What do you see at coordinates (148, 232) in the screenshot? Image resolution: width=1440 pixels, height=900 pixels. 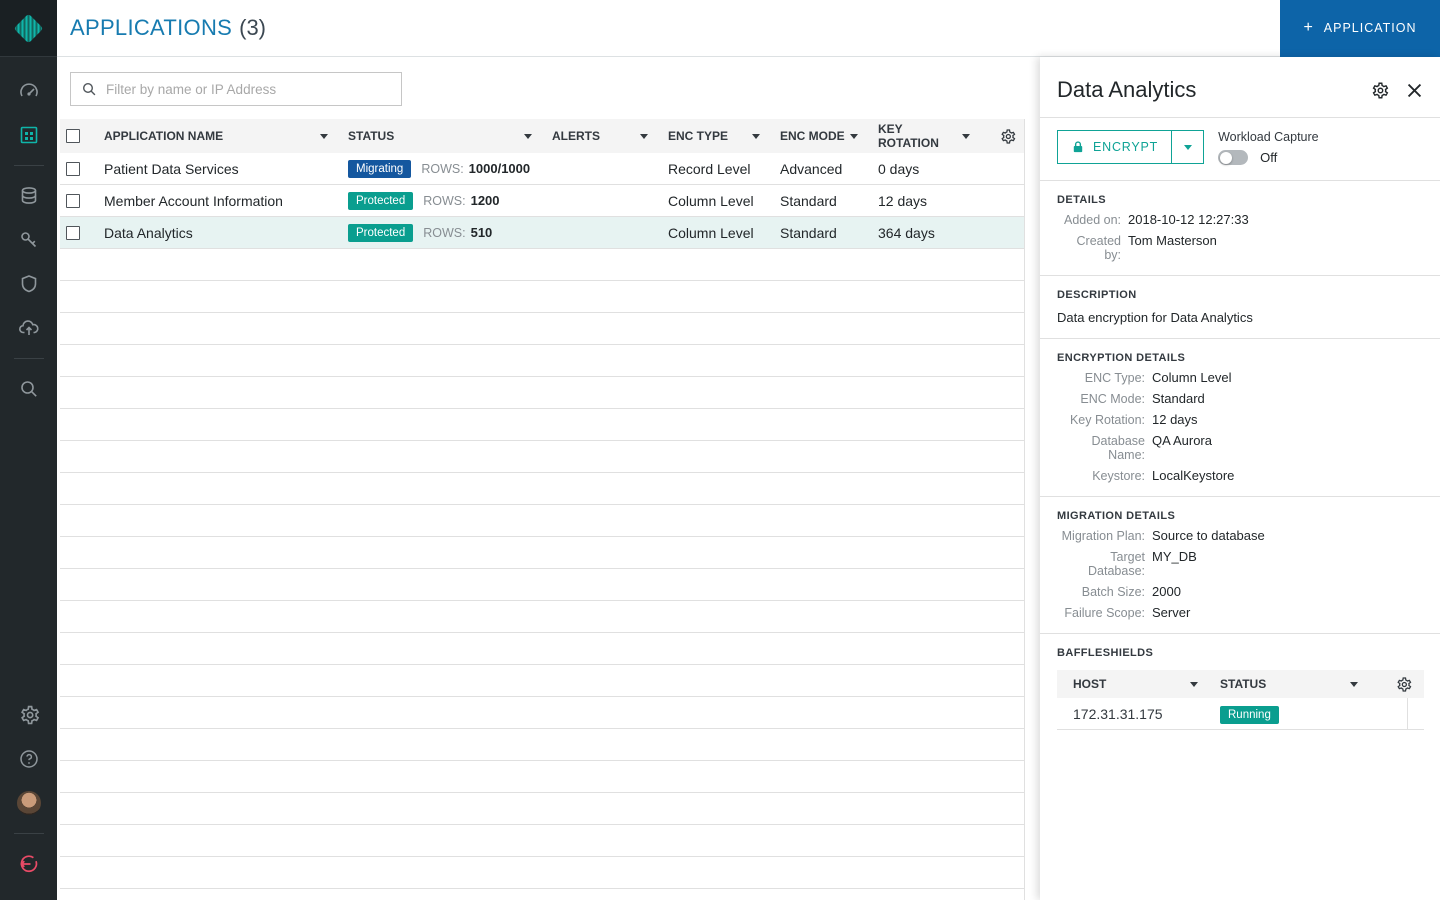 I see `application-name: Data Analytics` at bounding box center [148, 232].